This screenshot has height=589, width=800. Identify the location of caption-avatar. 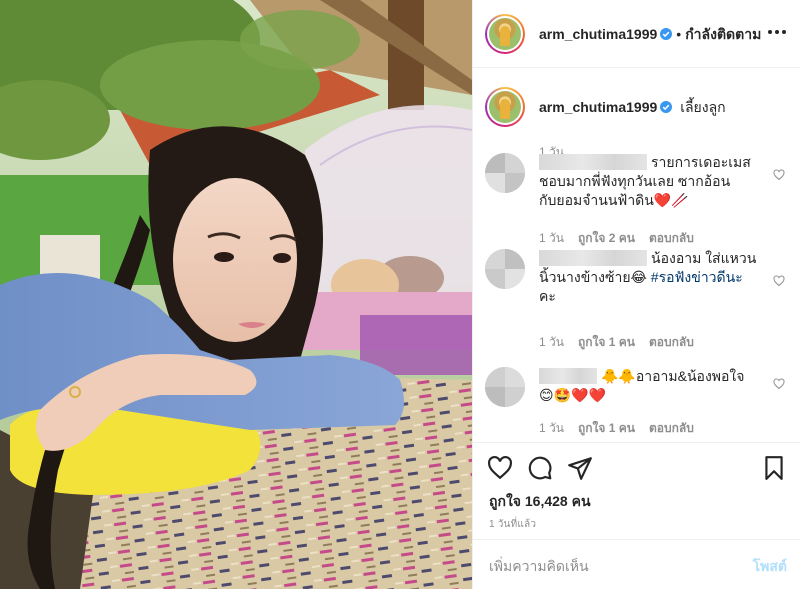
(505, 107).